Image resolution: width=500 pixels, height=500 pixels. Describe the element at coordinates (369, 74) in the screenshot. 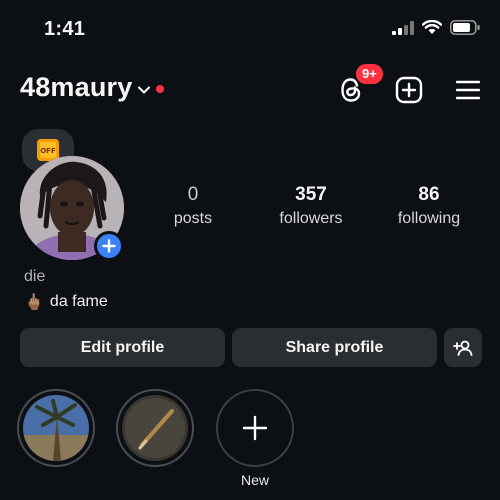

I see `threads-badge: 9+` at that location.